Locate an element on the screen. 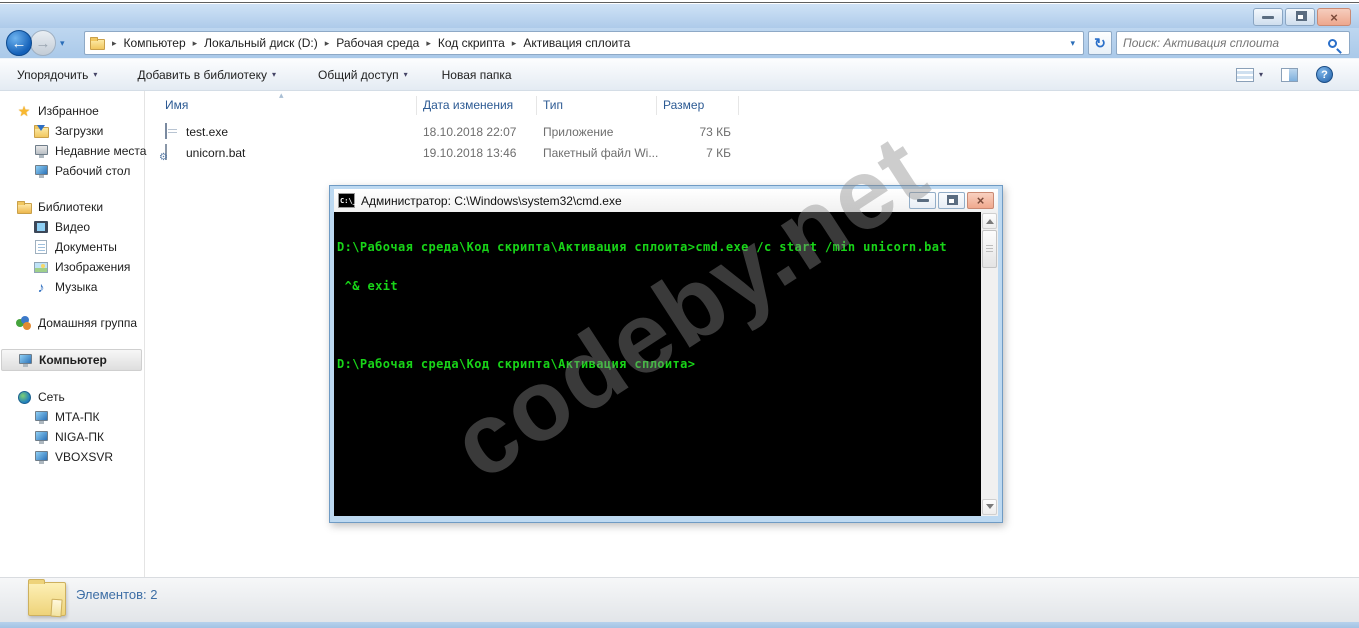 This screenshot has height=628, width=1359. refresh-button: ↻ is located at coordinates (1100, 43).